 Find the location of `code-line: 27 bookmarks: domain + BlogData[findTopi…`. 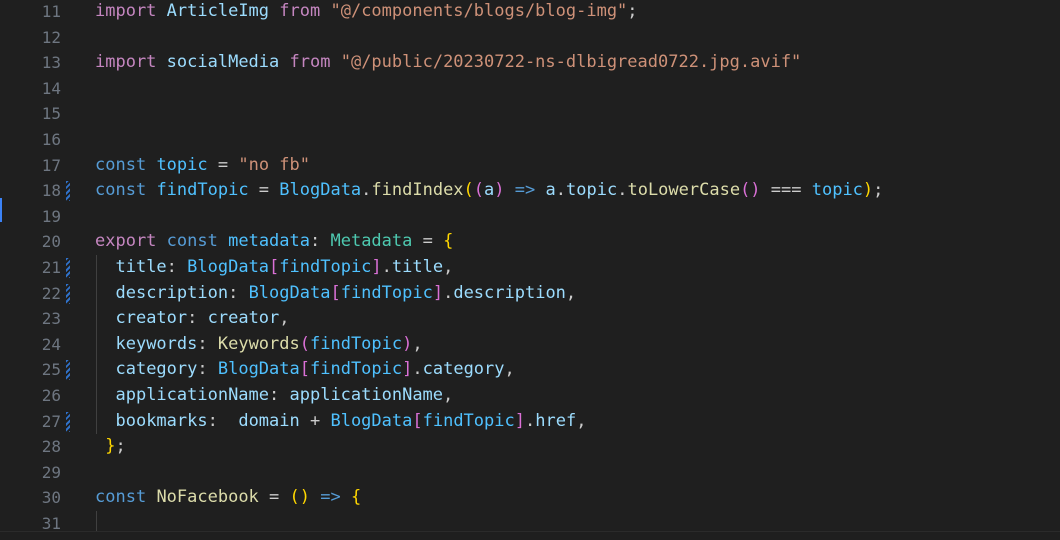

code-line: 27 bookmarks: domain + BlogData[findTopi… is located at coordinates (530, 421).